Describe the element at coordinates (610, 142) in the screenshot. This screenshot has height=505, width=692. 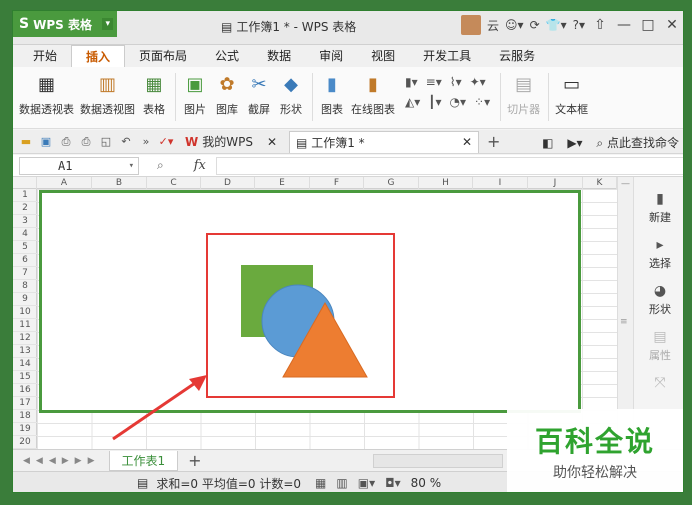
I see `command-search: ◧ ▶▾ ⌕ 点此查找命令` at that location.